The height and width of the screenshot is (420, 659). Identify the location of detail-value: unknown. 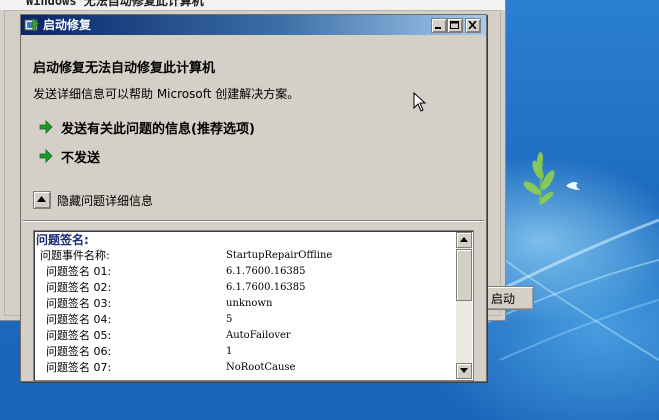
(249, 303).